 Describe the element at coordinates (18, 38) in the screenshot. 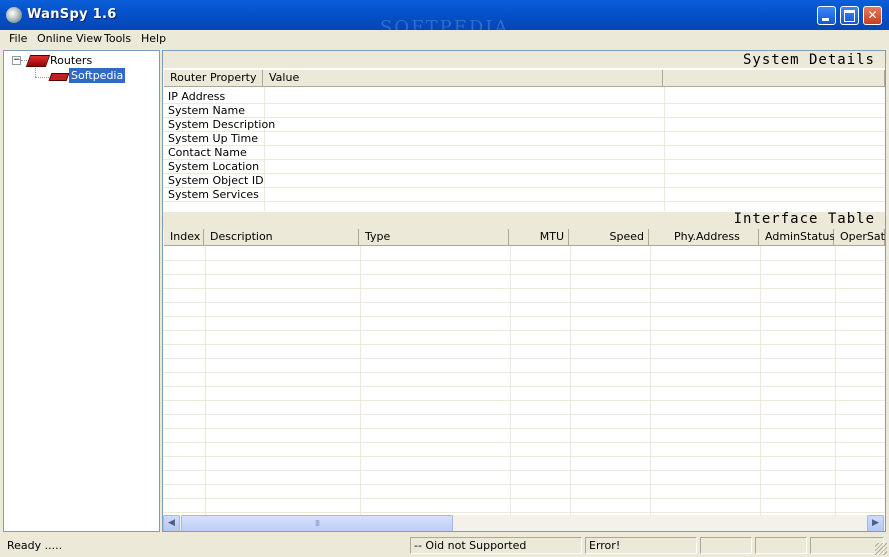

I see `menu-file: File` at that location.